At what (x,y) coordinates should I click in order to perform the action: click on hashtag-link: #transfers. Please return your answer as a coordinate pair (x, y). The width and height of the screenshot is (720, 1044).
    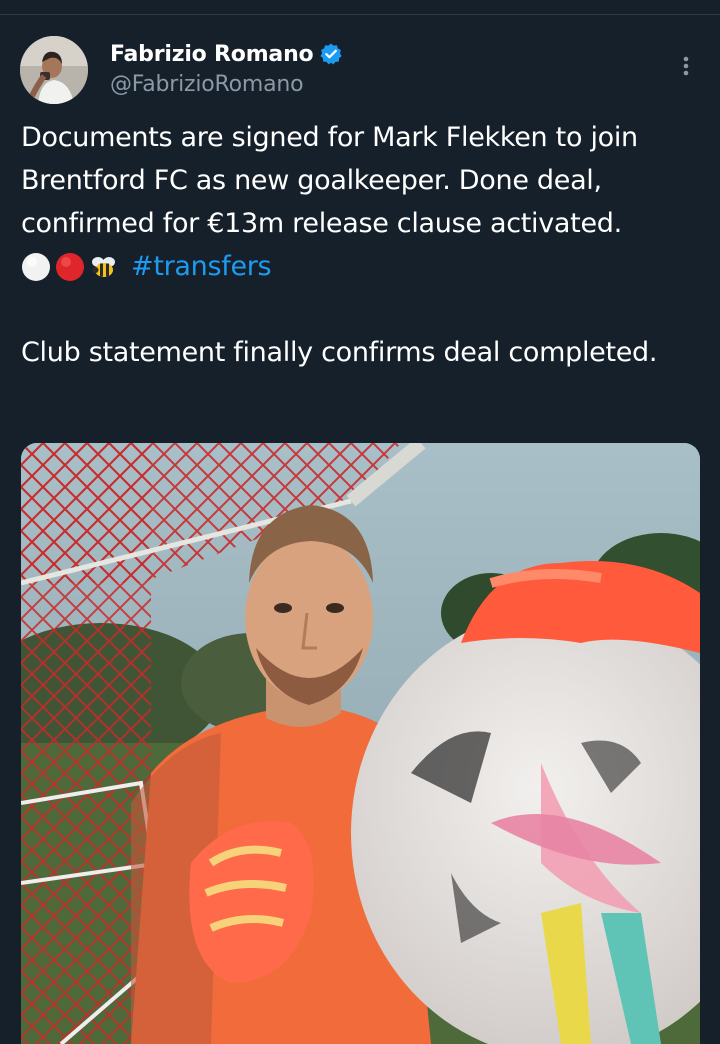
    Looking at the image, I should click on (201, 266).